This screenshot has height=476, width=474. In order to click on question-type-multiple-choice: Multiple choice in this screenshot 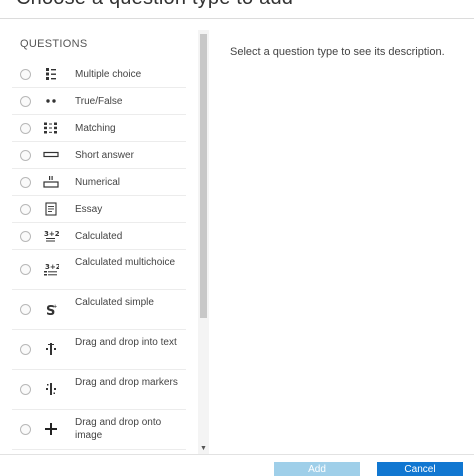, I will do `click(99, 74)`.